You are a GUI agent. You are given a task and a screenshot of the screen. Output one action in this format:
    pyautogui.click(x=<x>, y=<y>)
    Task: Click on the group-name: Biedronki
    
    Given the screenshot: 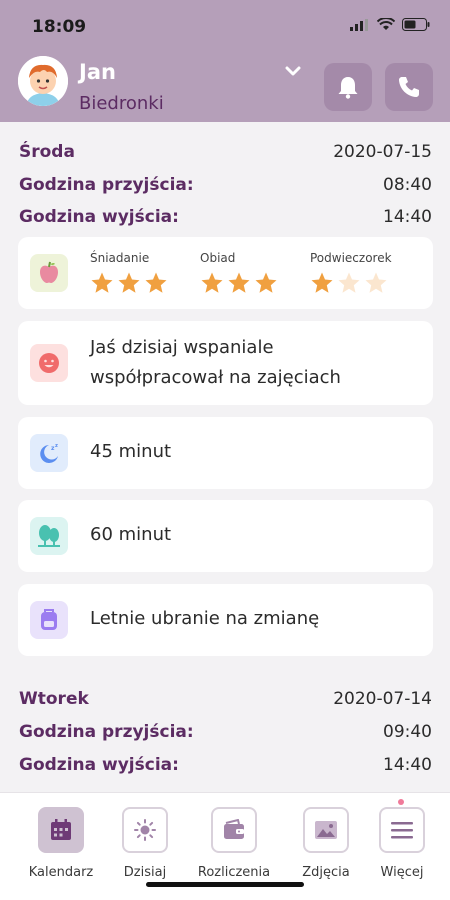 What is the action you would take?
    pyautogui.click(x=121, y=103)
    